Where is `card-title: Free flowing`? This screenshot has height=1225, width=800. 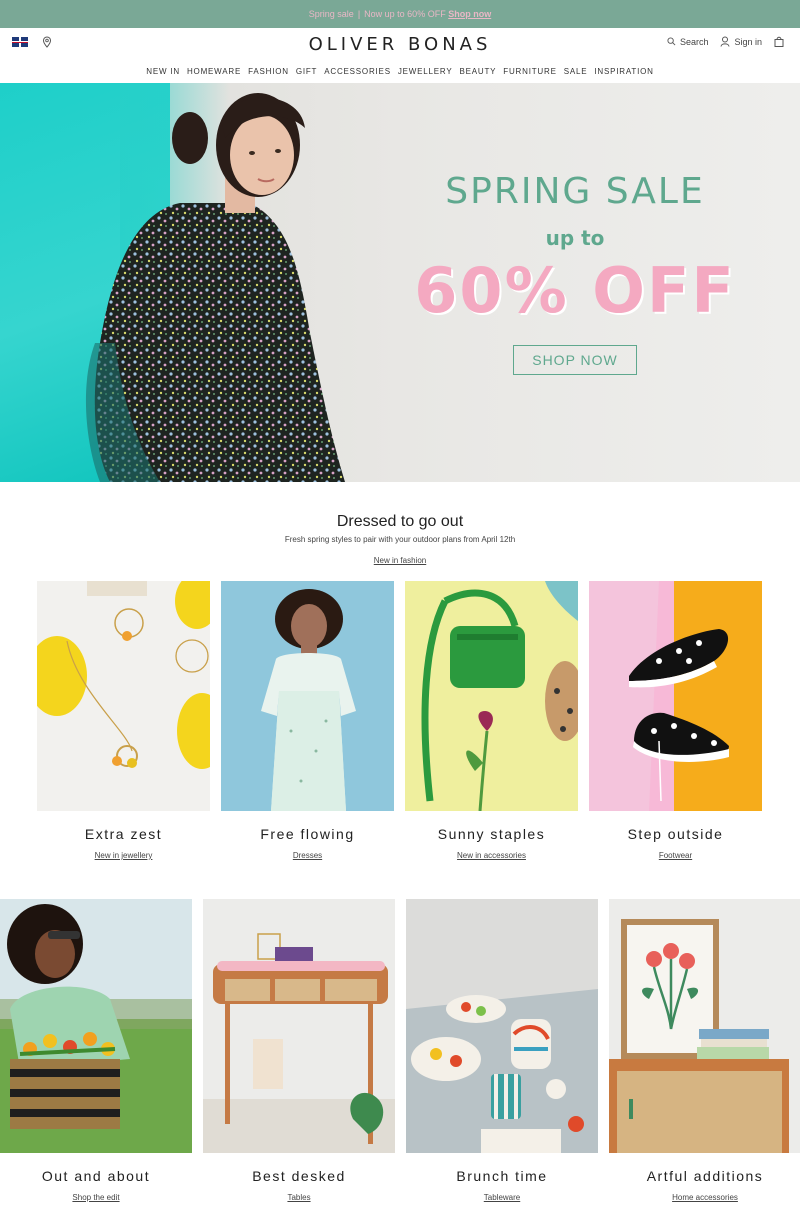
card-title: Free flowing is located at coordinates (307, 834).